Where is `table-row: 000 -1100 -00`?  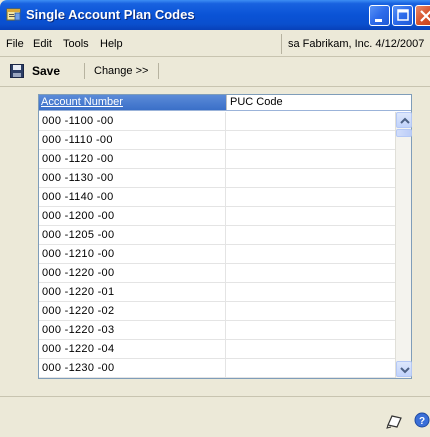 table-row: 000 -1100 -00 is located at coordinates (217, 121).